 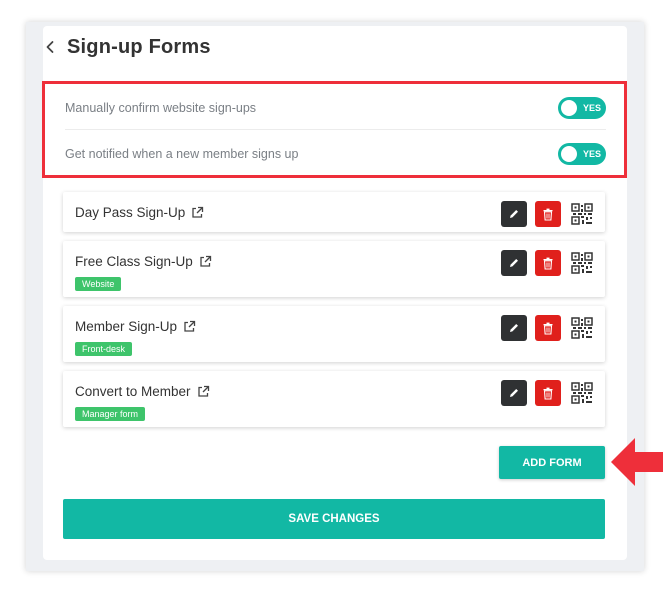 What do you see at coordinates (334, 334) in the screenshot?
I see `form-card-member: Member Sign-Up Front-desk` at bounding box center [334, 334].